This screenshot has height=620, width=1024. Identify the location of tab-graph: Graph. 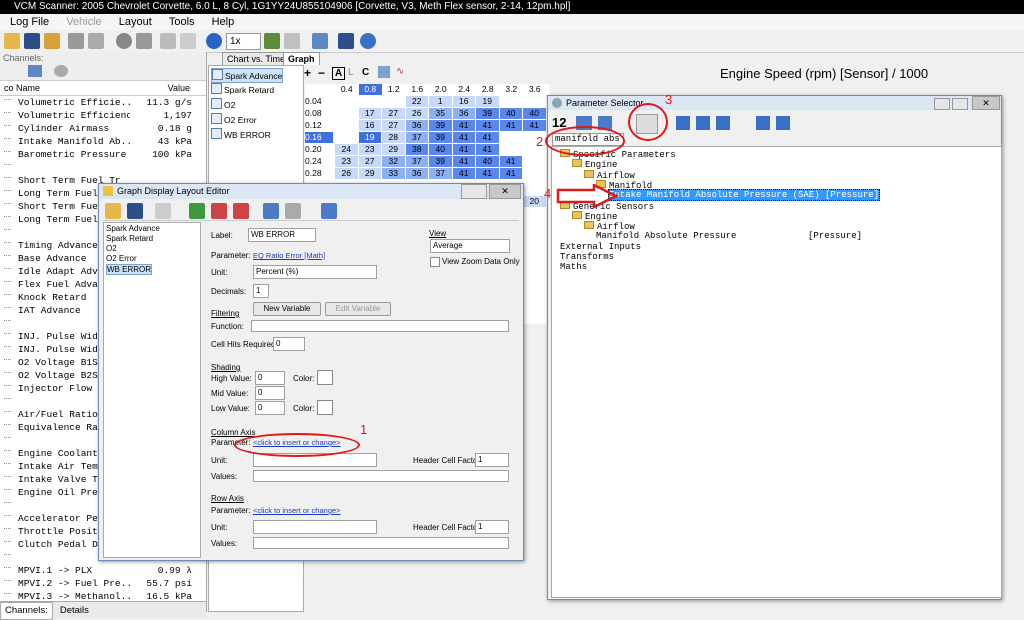
(301, 58).